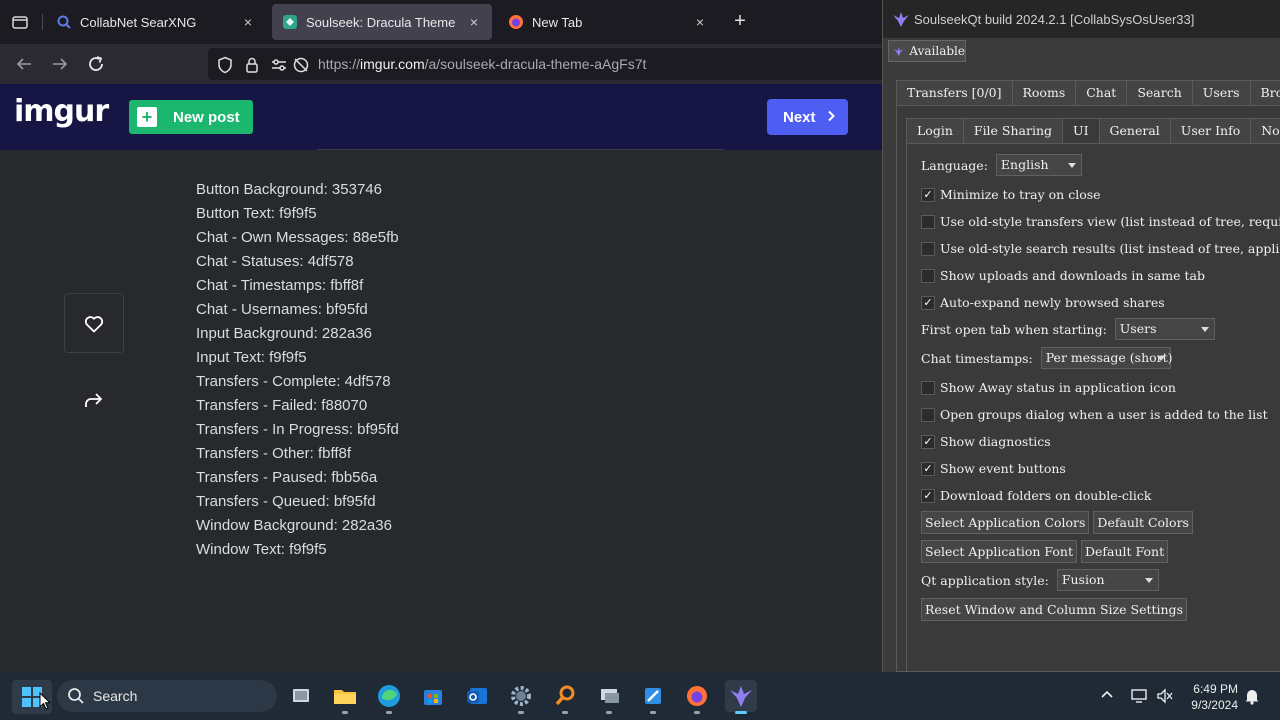 The width and height of the screenshot is (1280, 720). I want to click on volume-muted-icon, so click(1165, 696).